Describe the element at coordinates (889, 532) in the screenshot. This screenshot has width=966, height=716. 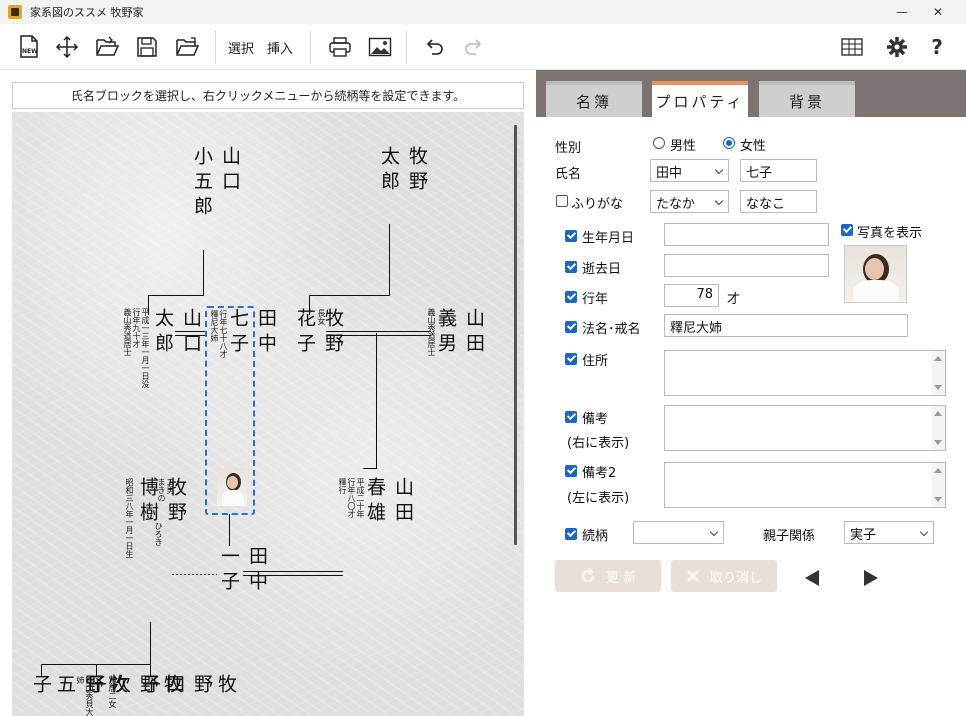
I see `parent-relation-select: 実子` at that location.